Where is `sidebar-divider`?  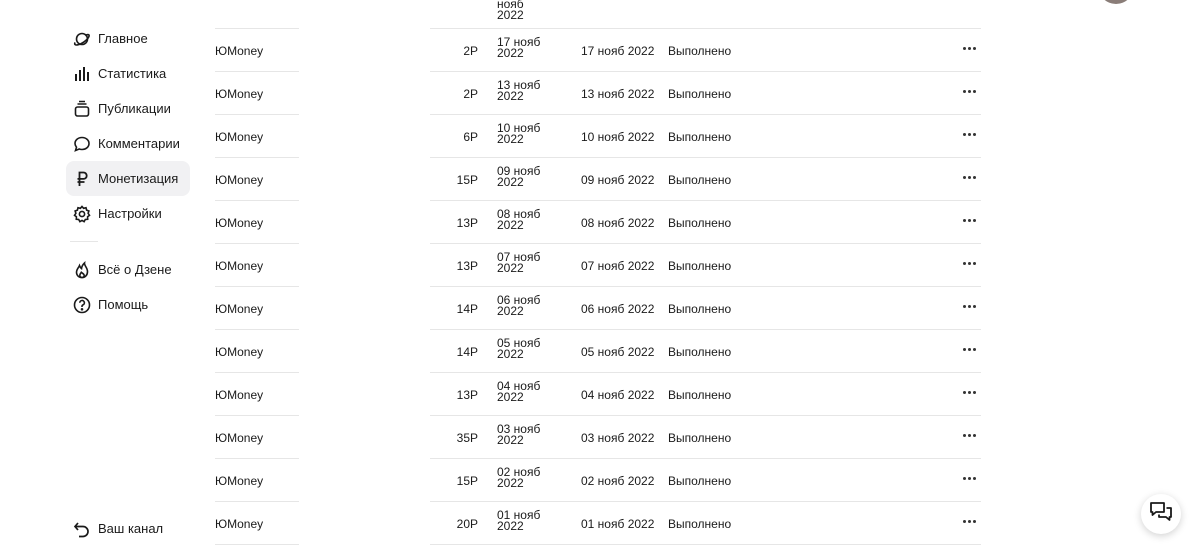
sidebar-divider is located at coordinates (84, 241).